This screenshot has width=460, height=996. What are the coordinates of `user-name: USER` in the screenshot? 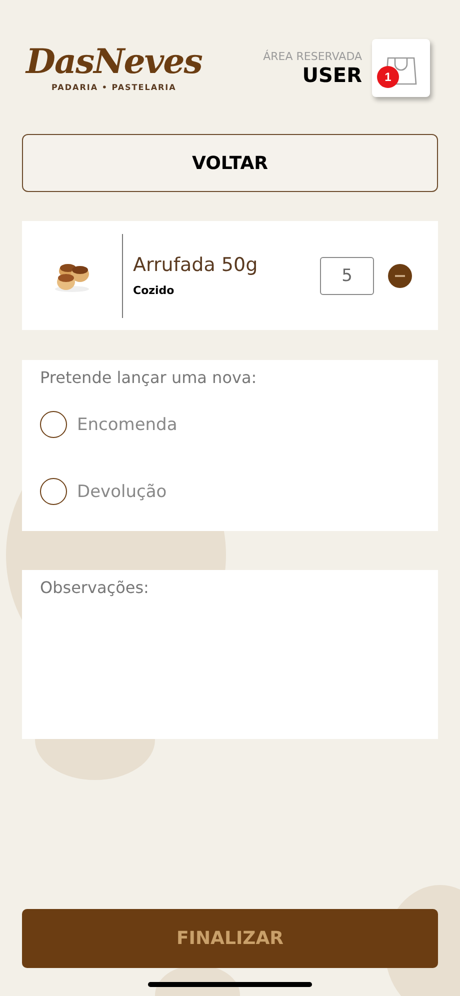 It's located at (332, 74).